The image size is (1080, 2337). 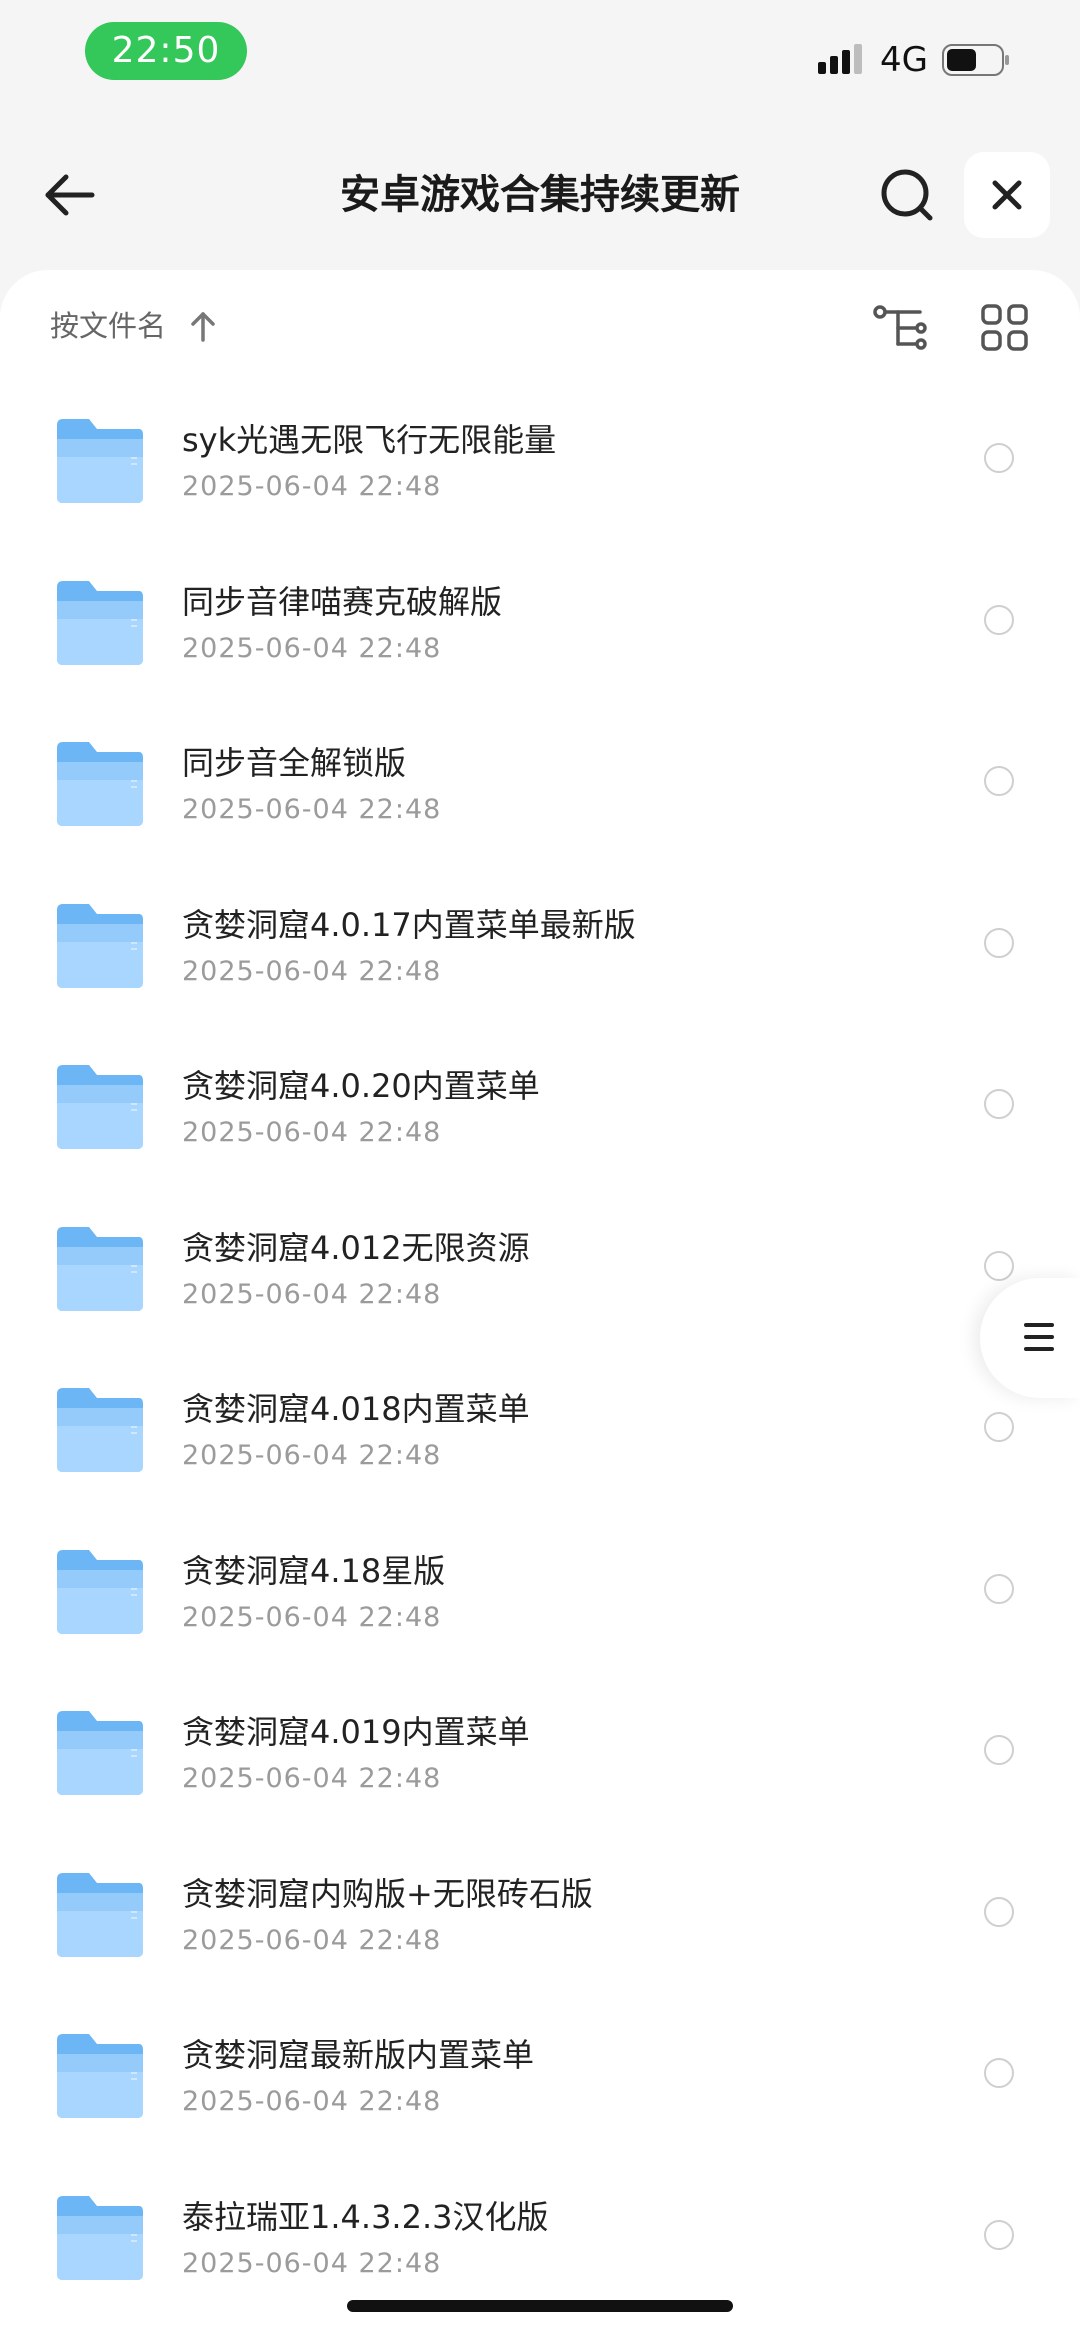 I want to click on file-name: 贪婪洞窟4.012无限资源, so click(x=356, y=1247).